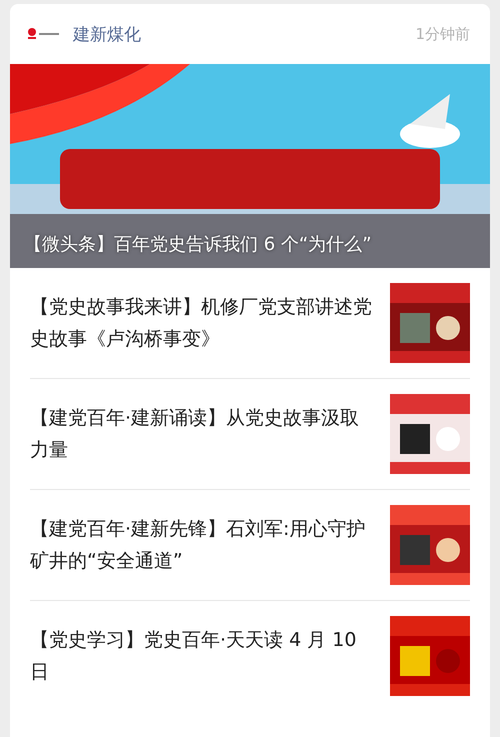 The width and height of the screenshot is (500, 737). What do you see at coordinates (44, 34) in the screenshot?
I see `logo-icon` at bounding box center [44, 34].